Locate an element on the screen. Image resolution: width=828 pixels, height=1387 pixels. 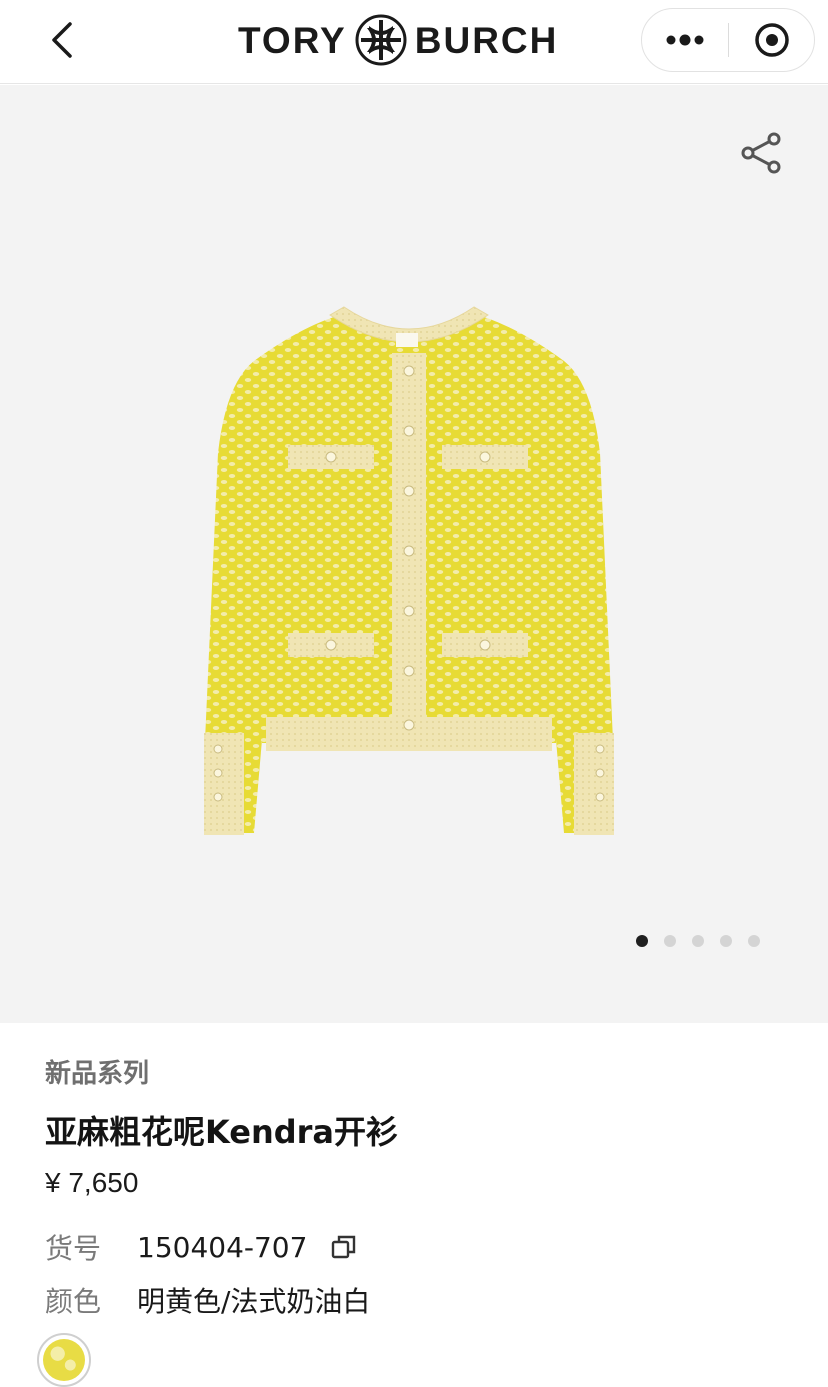
color-row: 颜色 明黄色/法式奶油白 is located at coordinates (207, 1300).